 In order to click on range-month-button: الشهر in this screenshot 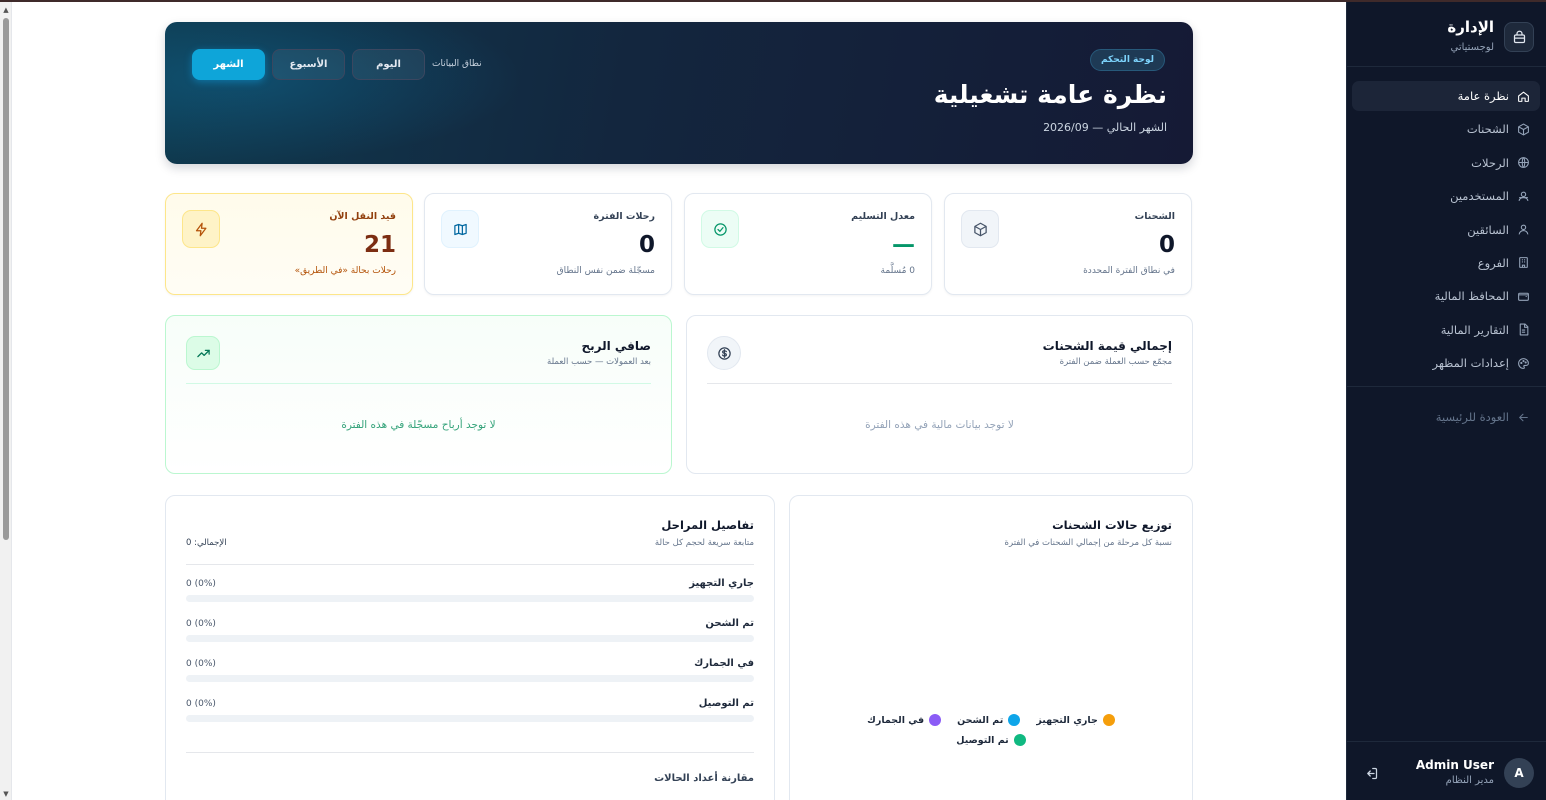, I will do `click(228, 64)`.